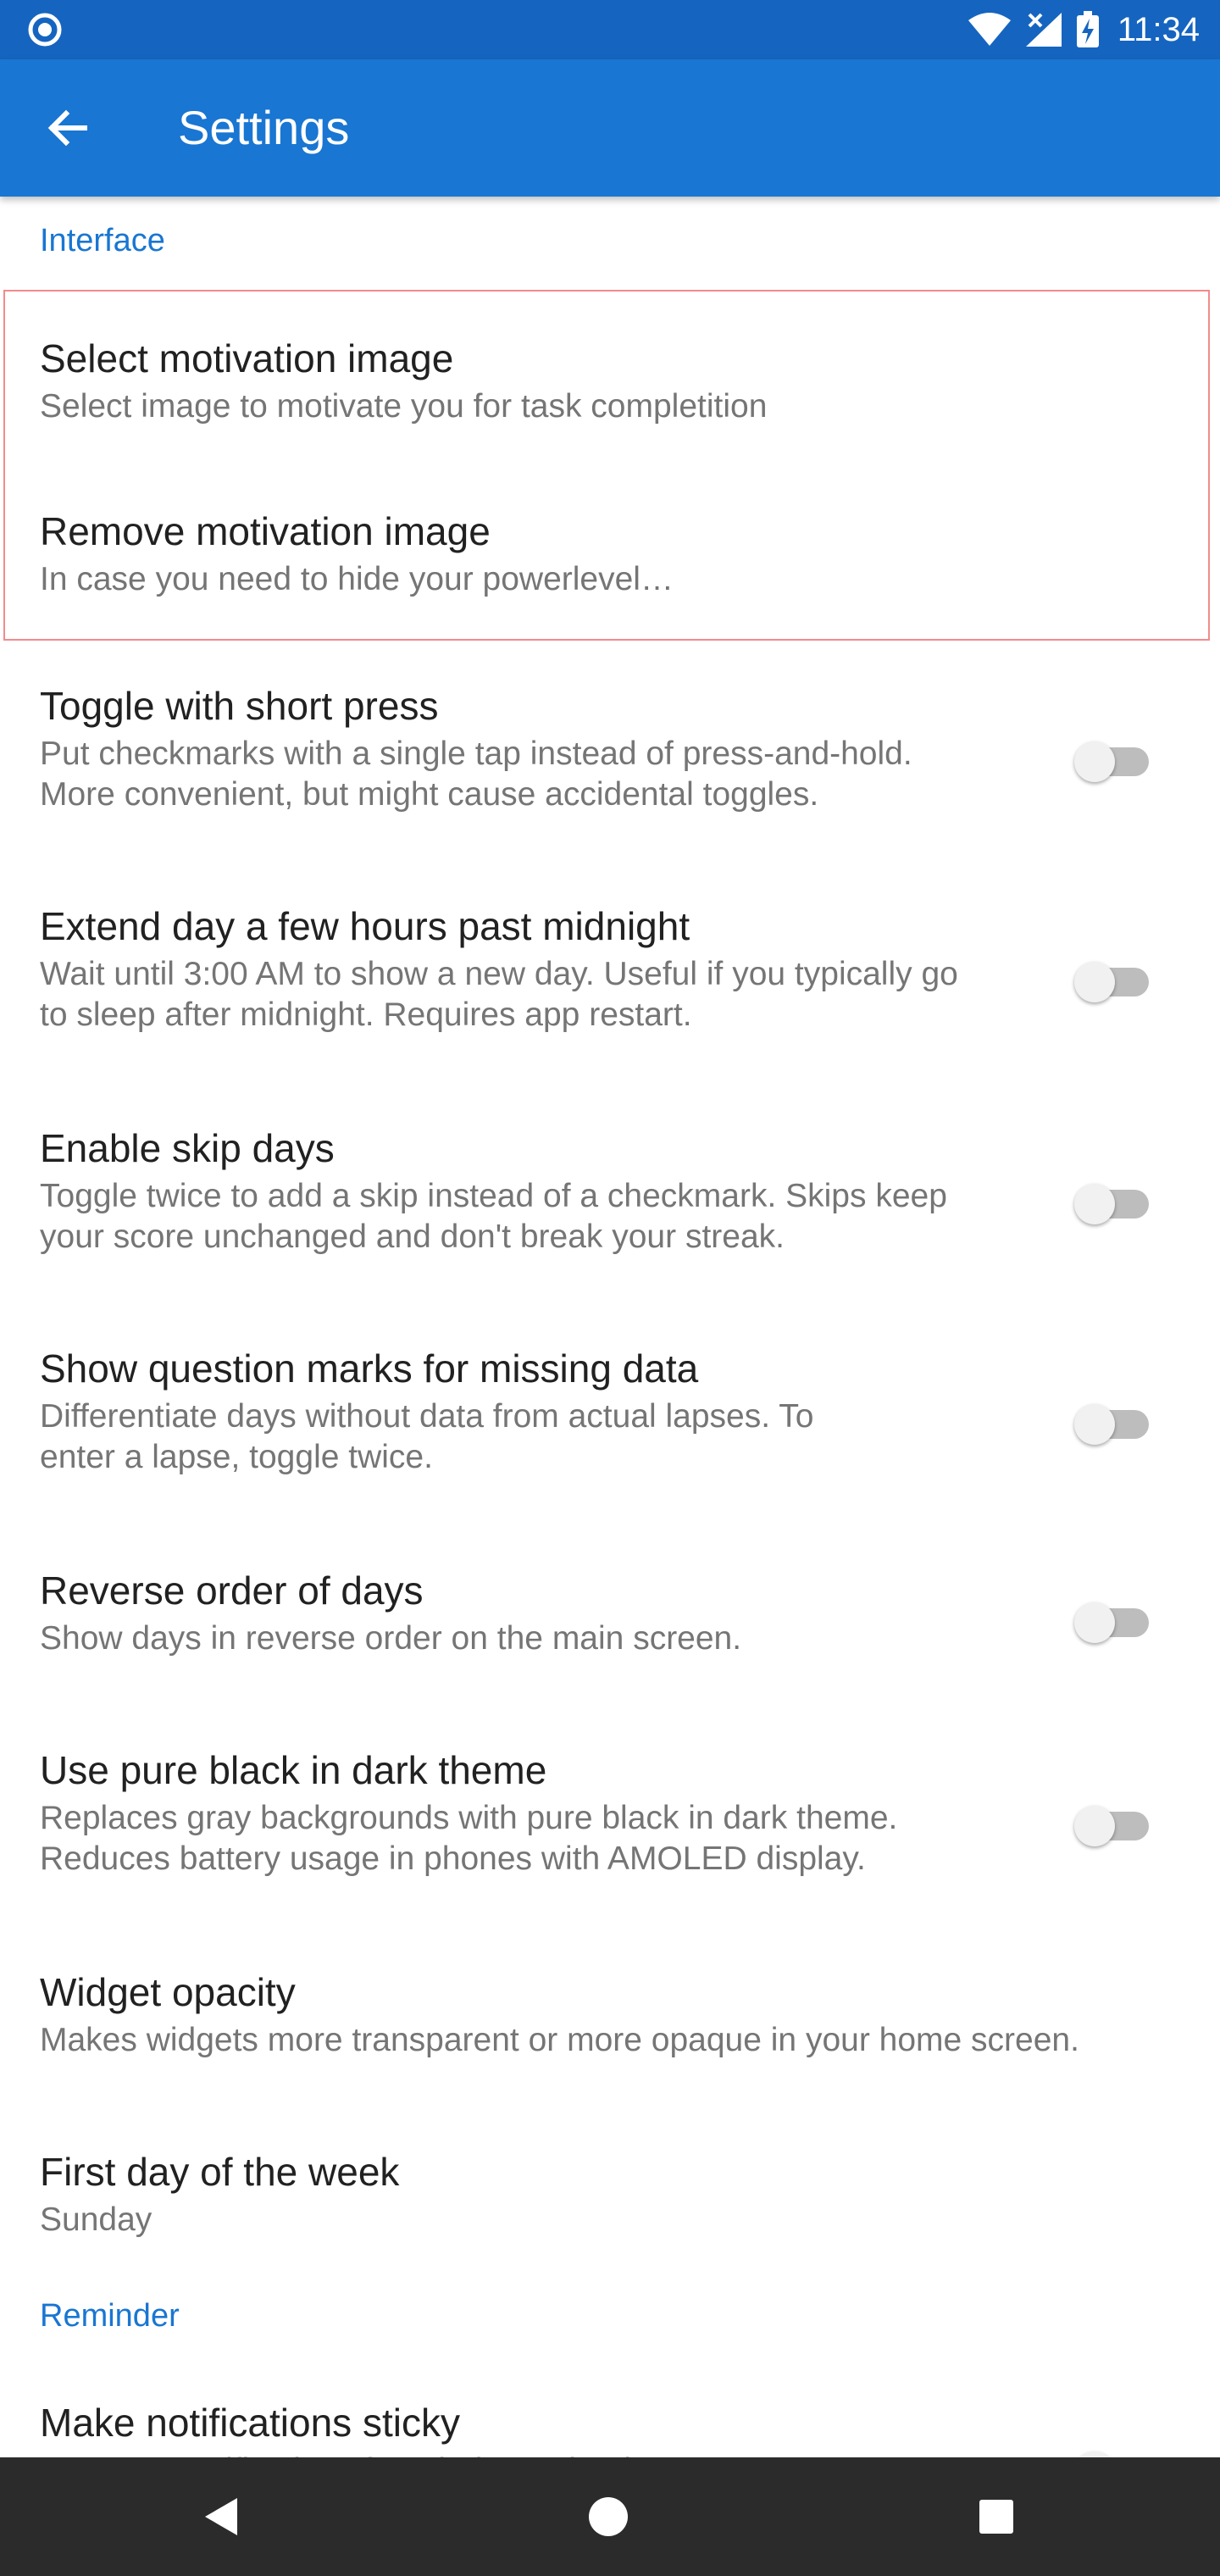 The width and height of the screenshot is (1220, 2576). I want to click on pref-title: Reverse order of days, so click(232, 1590).